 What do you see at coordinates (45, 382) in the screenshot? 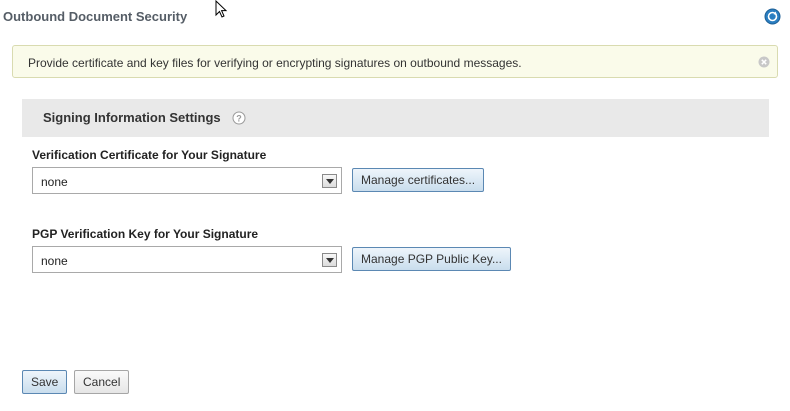
I see `save-button: Save` at bounding box center [45, 382].